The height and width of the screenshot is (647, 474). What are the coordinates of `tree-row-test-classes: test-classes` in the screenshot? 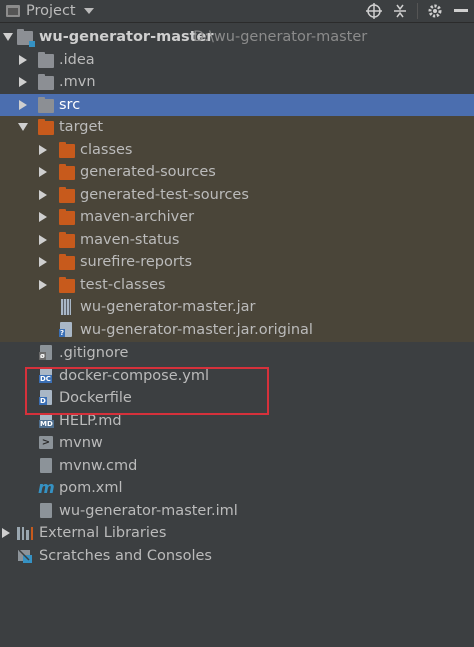 It's located at (237, 284).